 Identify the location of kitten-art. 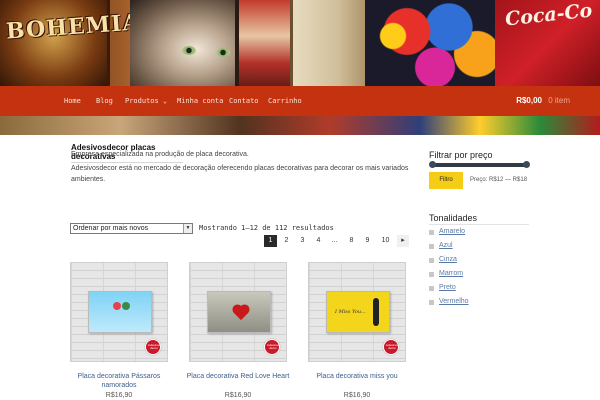
(190, 45).